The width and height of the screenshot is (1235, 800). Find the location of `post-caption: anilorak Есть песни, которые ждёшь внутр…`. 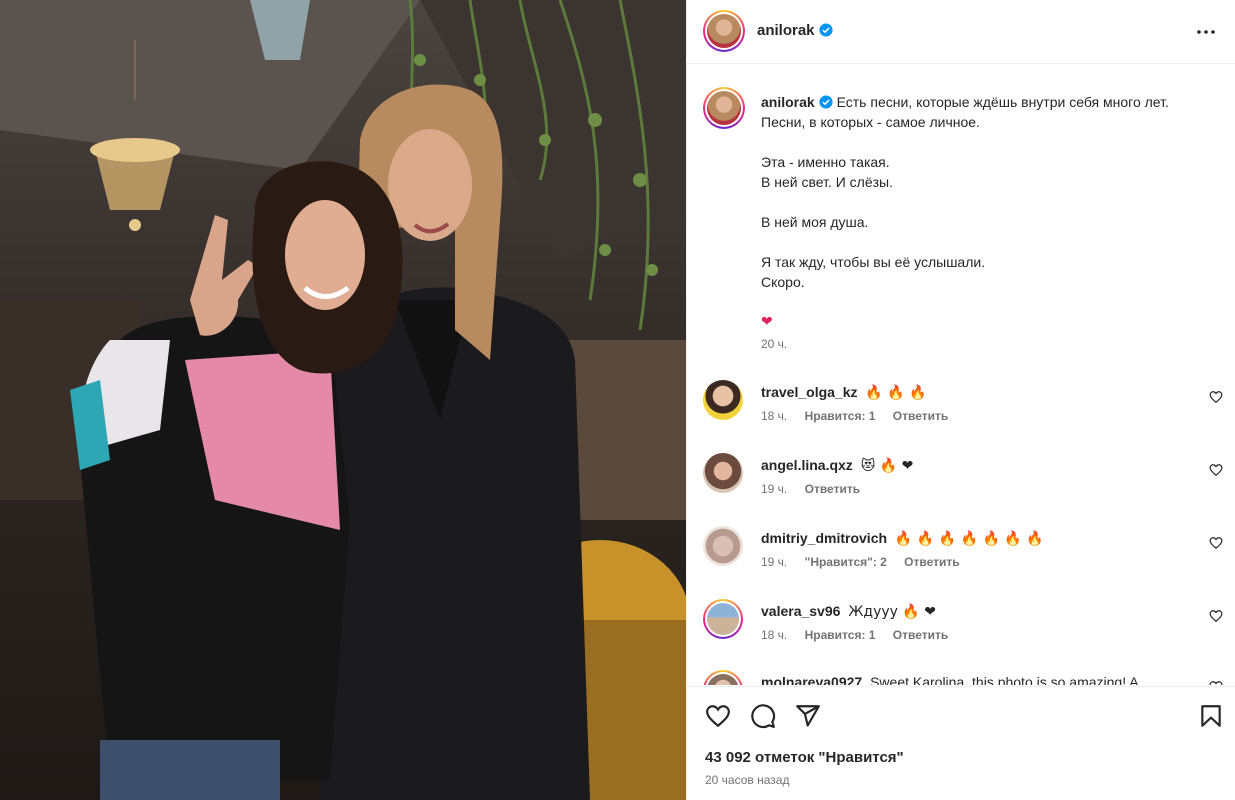

post-caption: anilorak Есть песни, которые ждёшь внутр… is located at coordinates (963, 219).